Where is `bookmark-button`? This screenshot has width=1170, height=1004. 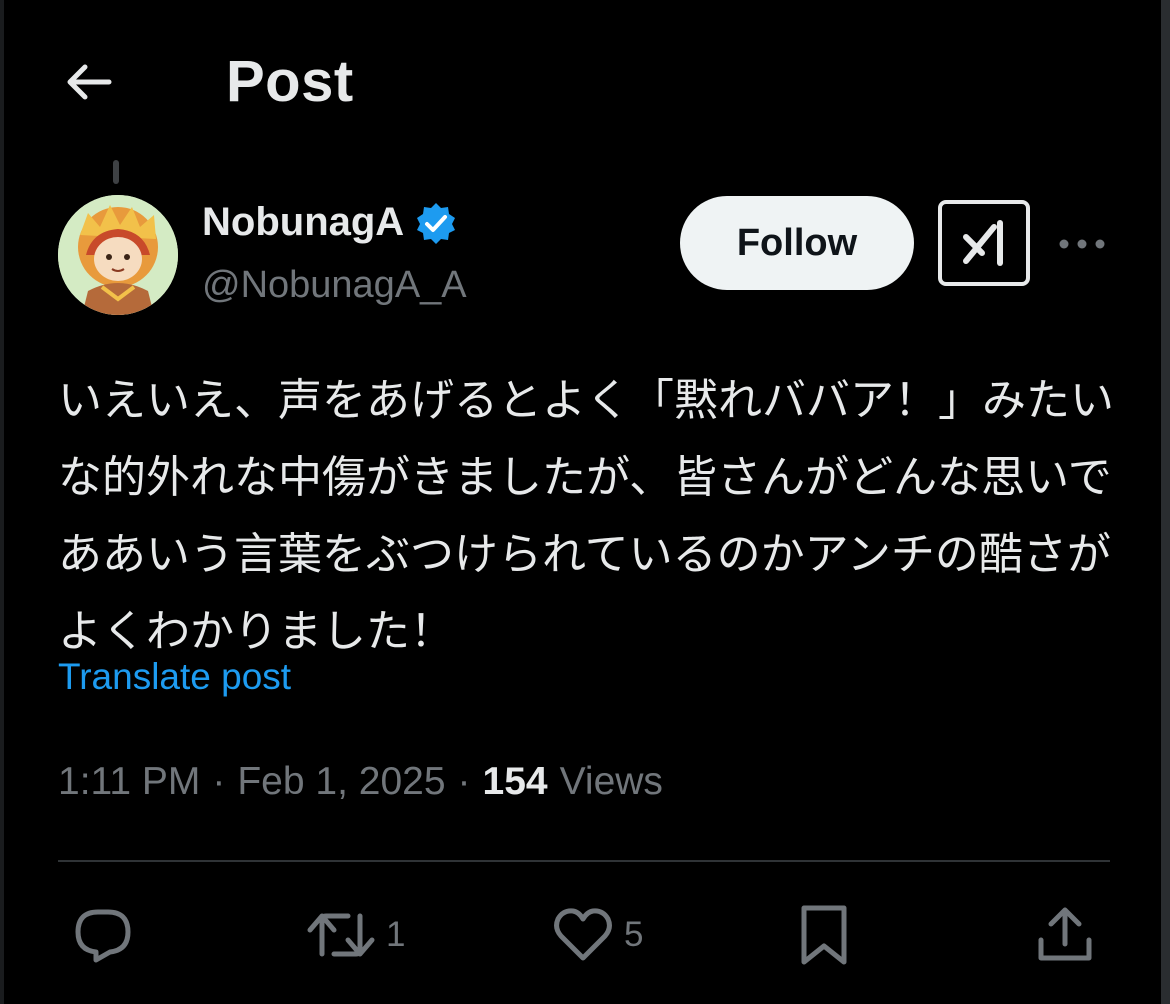 bookmark-button is located at coordinates (829, 935).